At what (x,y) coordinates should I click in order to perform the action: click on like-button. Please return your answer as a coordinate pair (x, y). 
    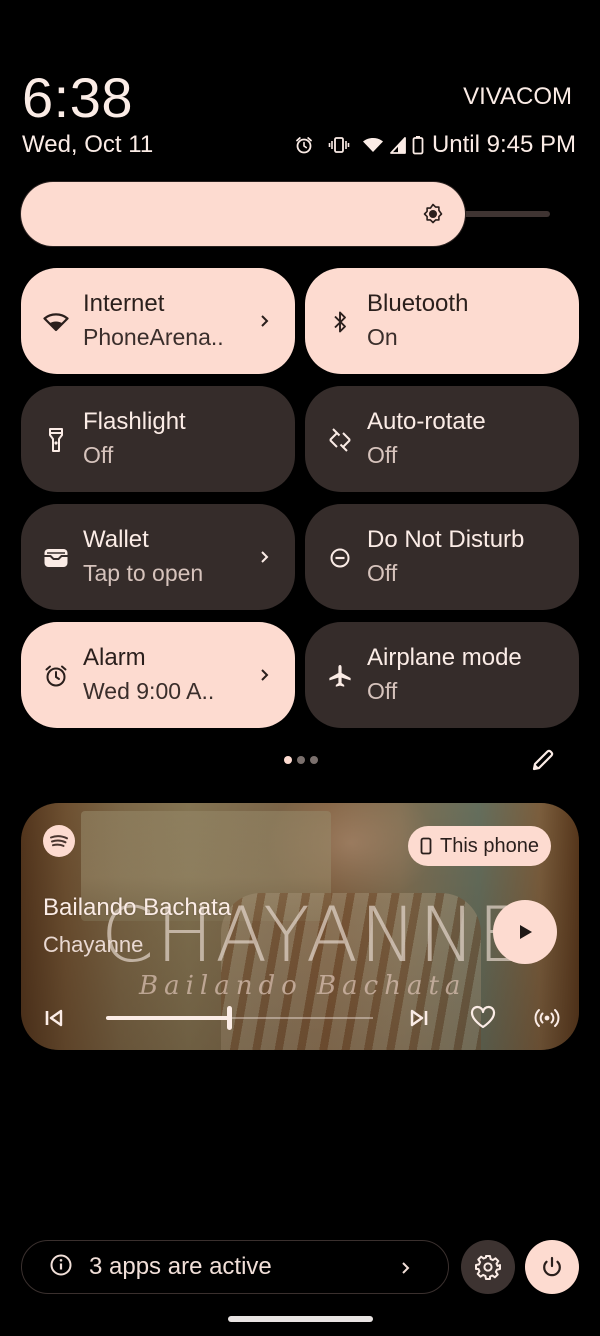
    Looking at the image, I should click on (483, 1019).